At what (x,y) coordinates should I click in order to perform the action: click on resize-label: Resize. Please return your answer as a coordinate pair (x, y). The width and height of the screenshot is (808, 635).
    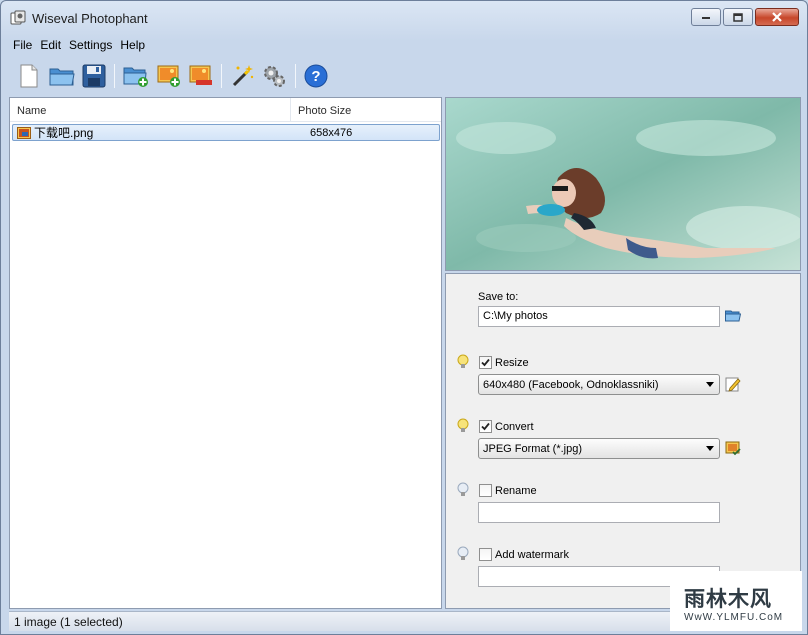
    Looking at the image, I should click on (512, 363).